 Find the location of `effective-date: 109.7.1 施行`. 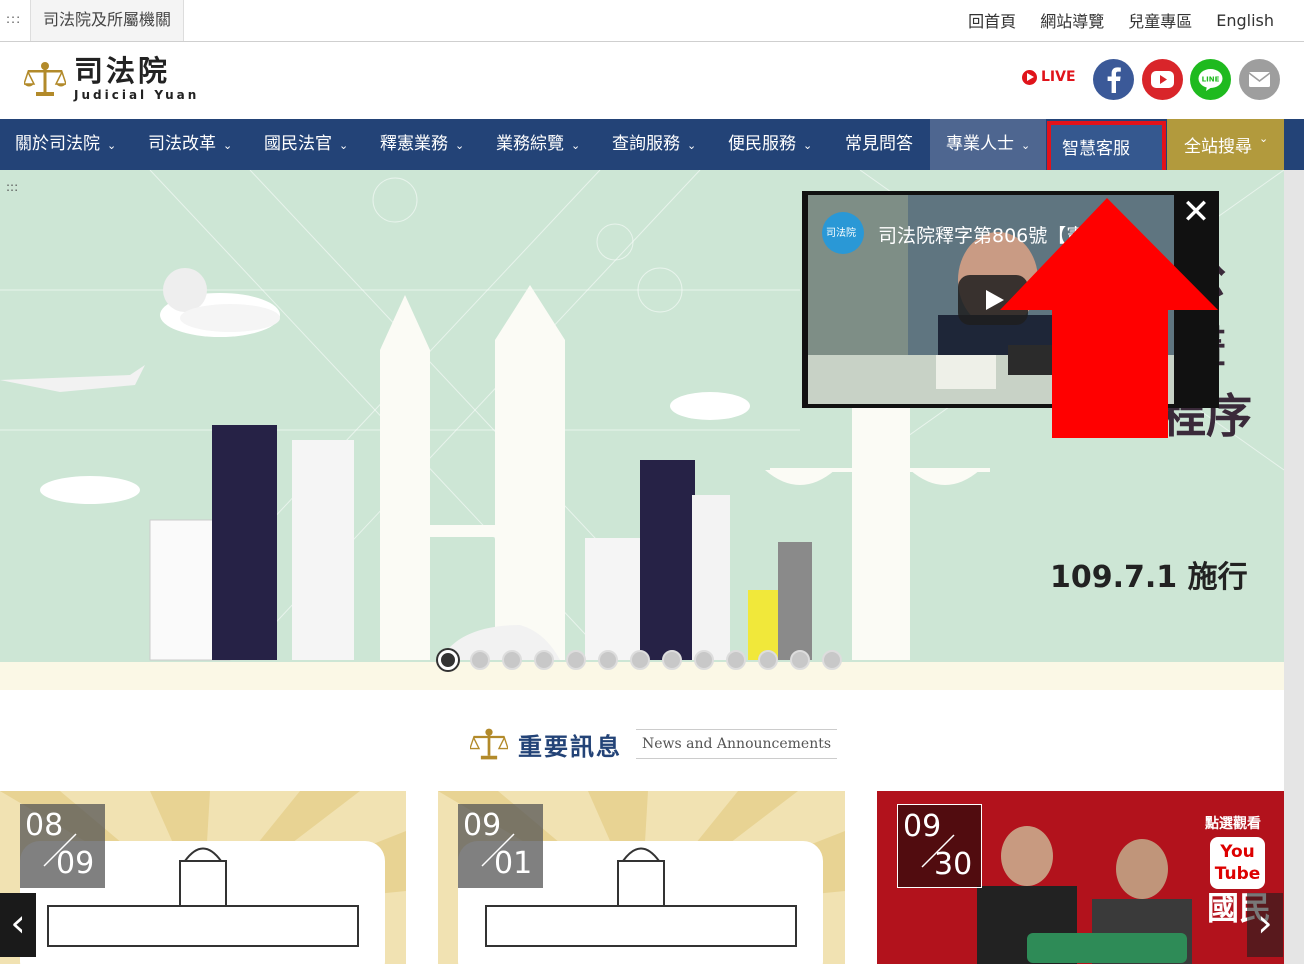

effective-date: 109.7.1 施行 is located at coordinates (1149, 577).